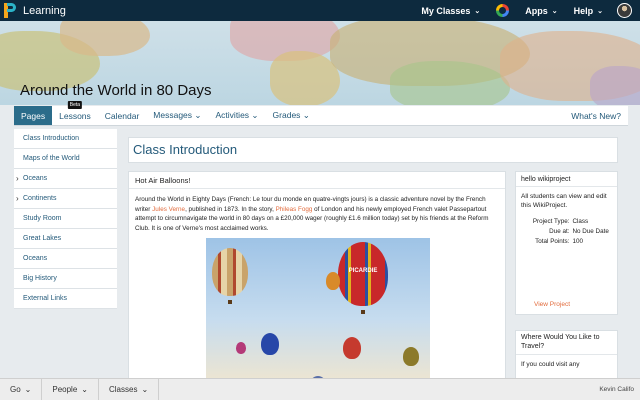 This screenshot has width=640, height=400. Describe the element at coordinates (42, 238) in the screenshot. I see `sidebar-item-label: Great Lakes` at that location.